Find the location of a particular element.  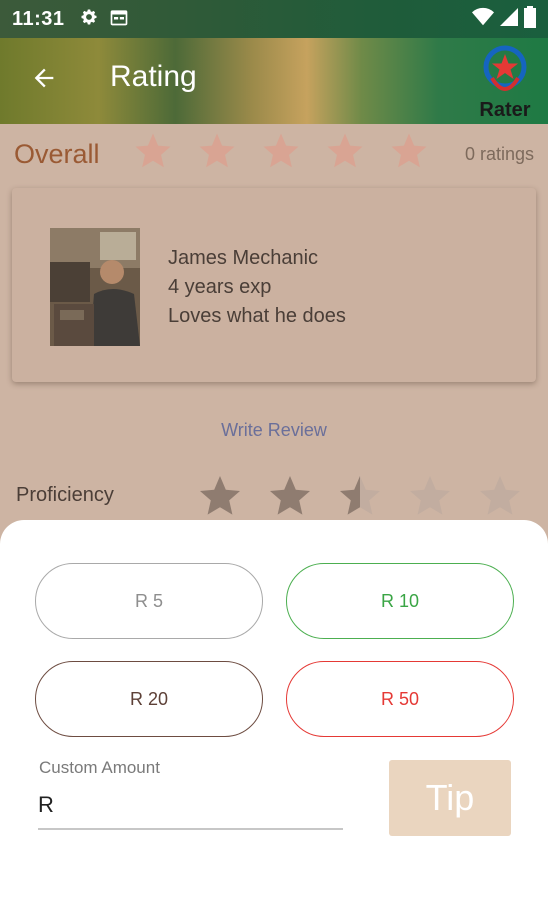

custom-amount-input is located at coordinates (190, 806).